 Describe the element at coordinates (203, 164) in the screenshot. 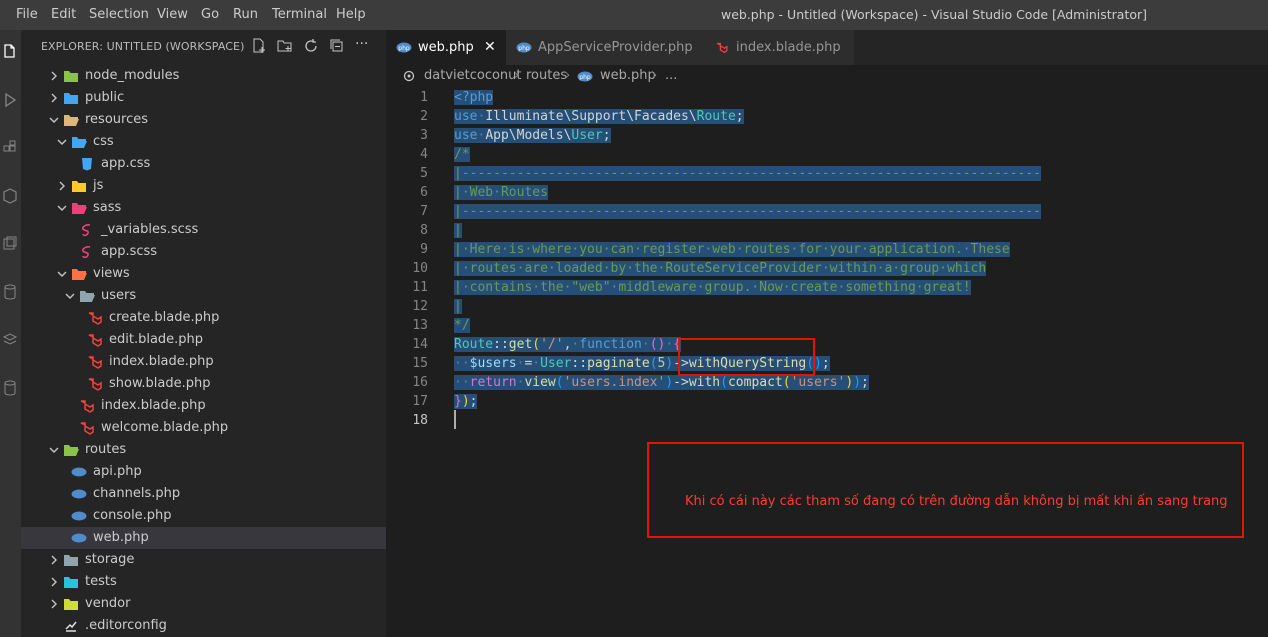

I see `tree-item-app-css: app.css` at that location.